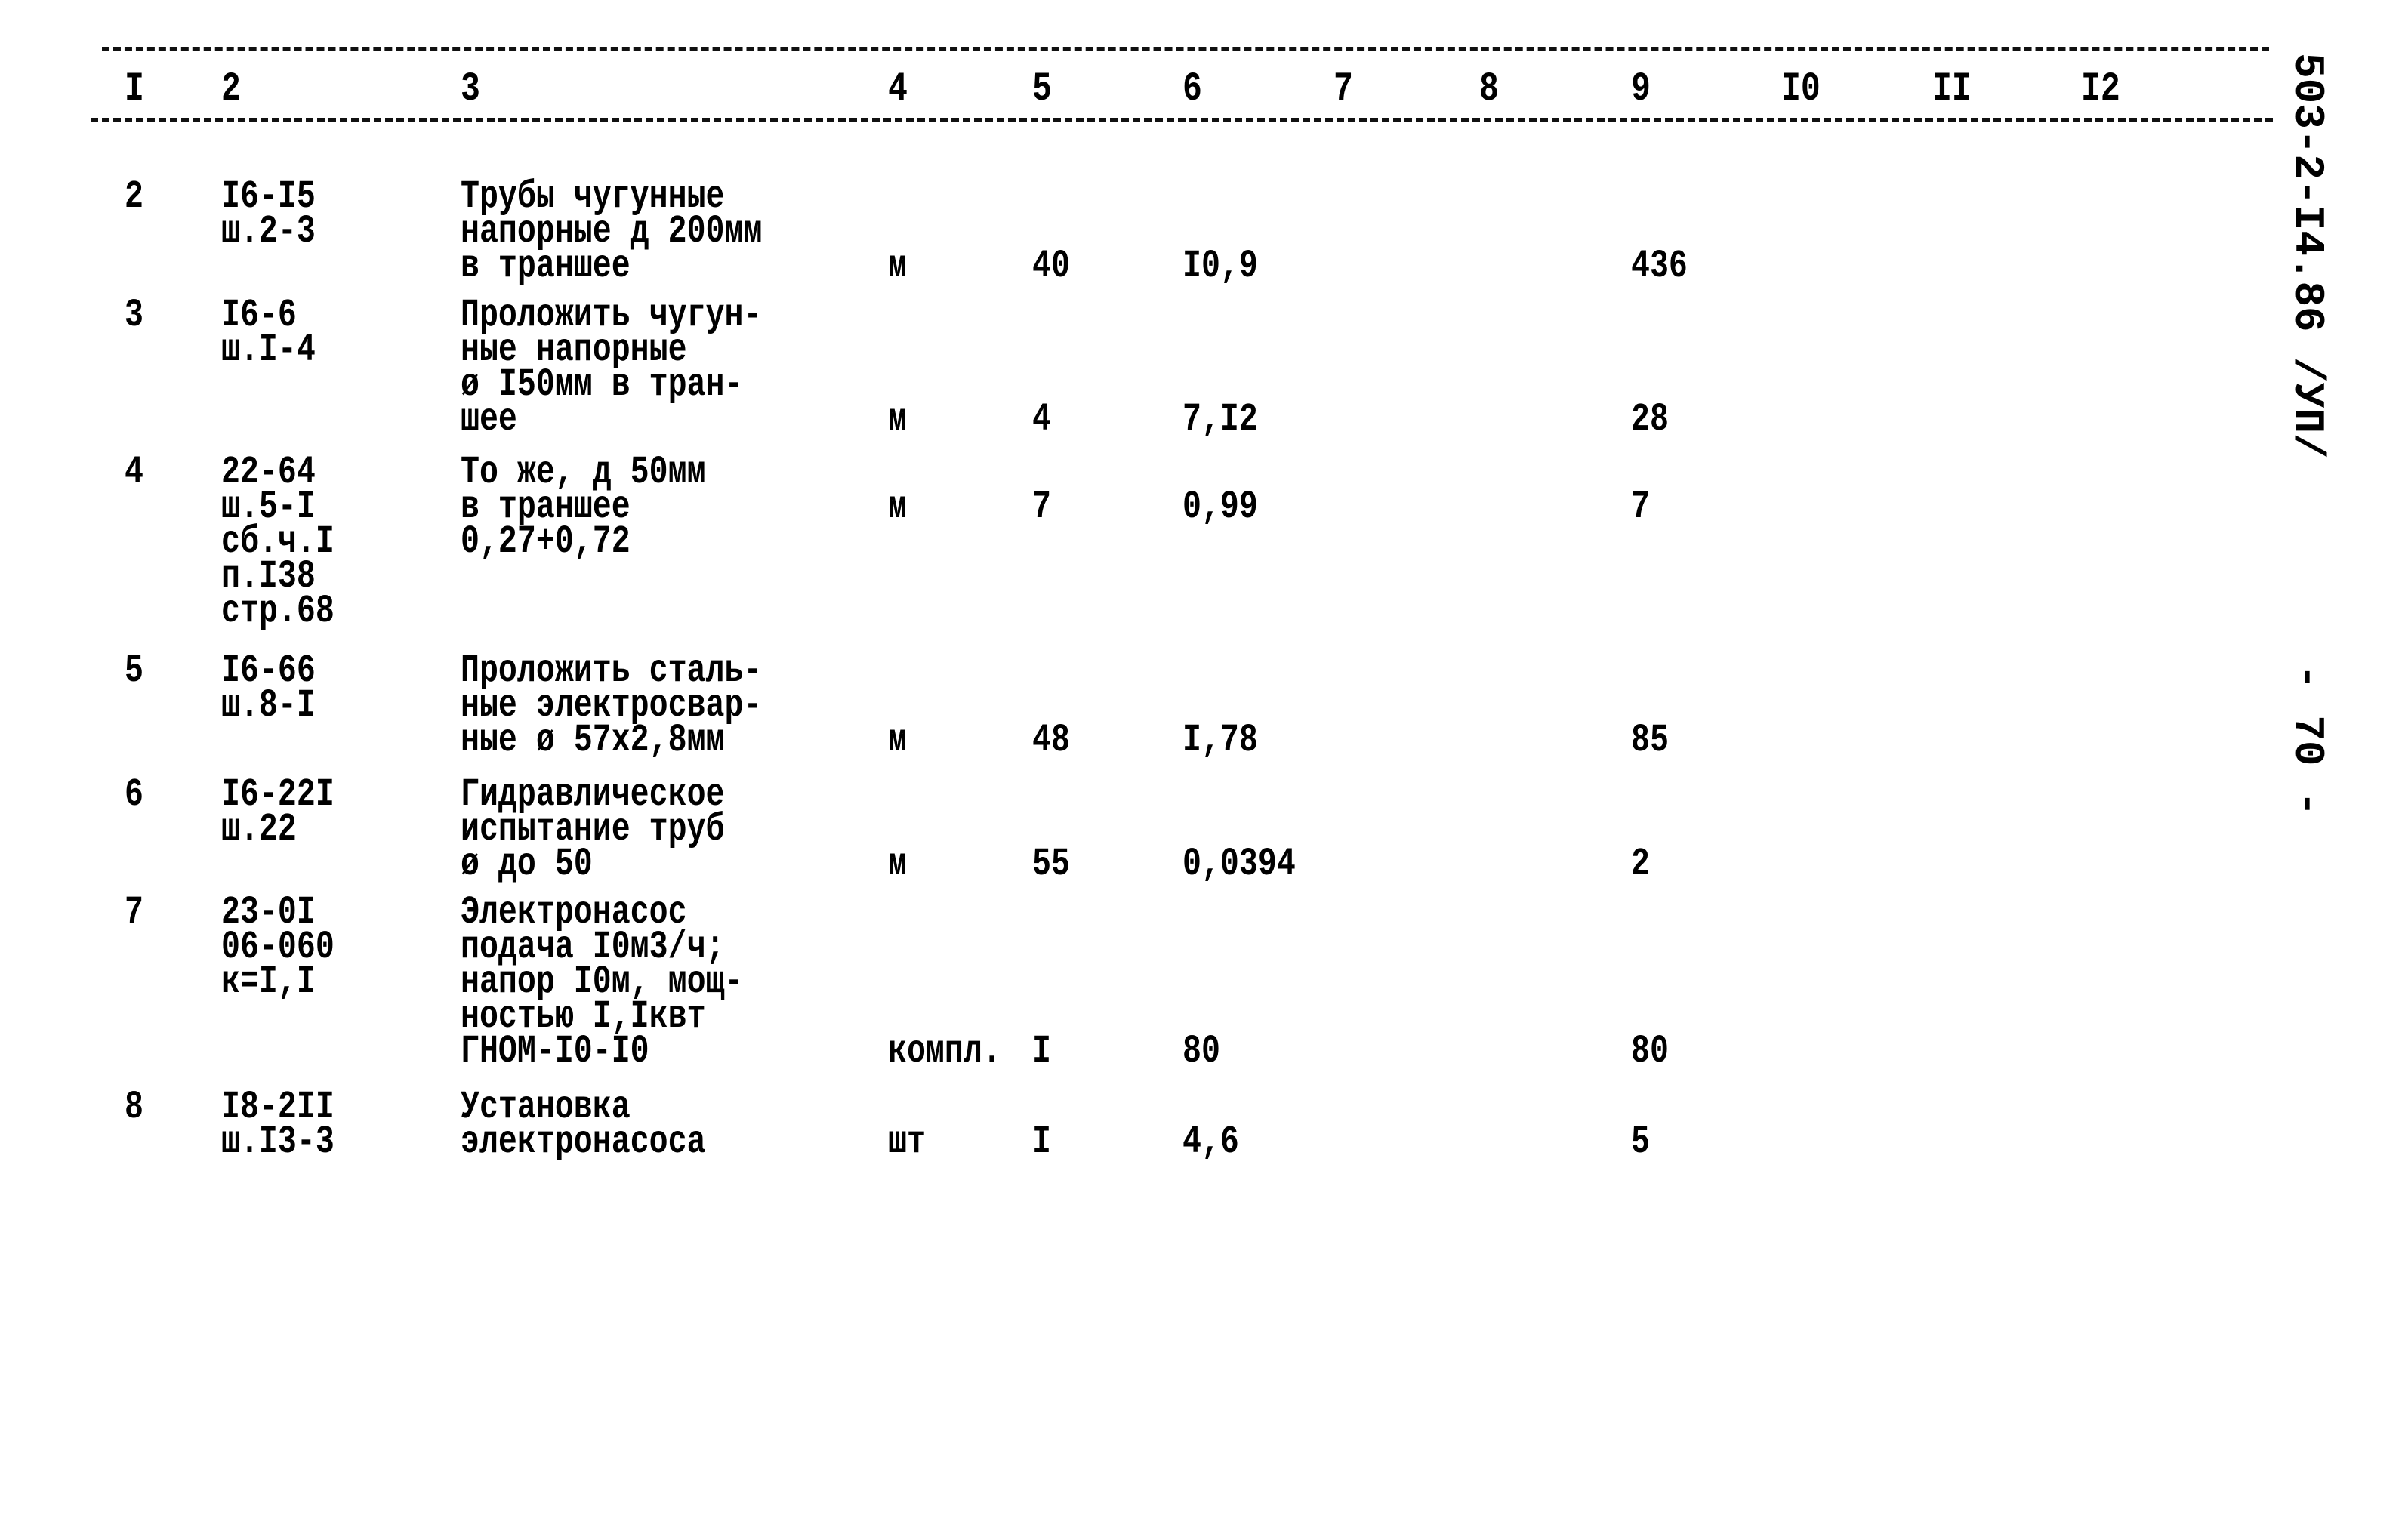 This screenshot has height=1516, width=2408. What do you see at coordinates (1051, 740) in the screenshot?
I see `quantity-cell: 48` at bounding box center [1051, 740].